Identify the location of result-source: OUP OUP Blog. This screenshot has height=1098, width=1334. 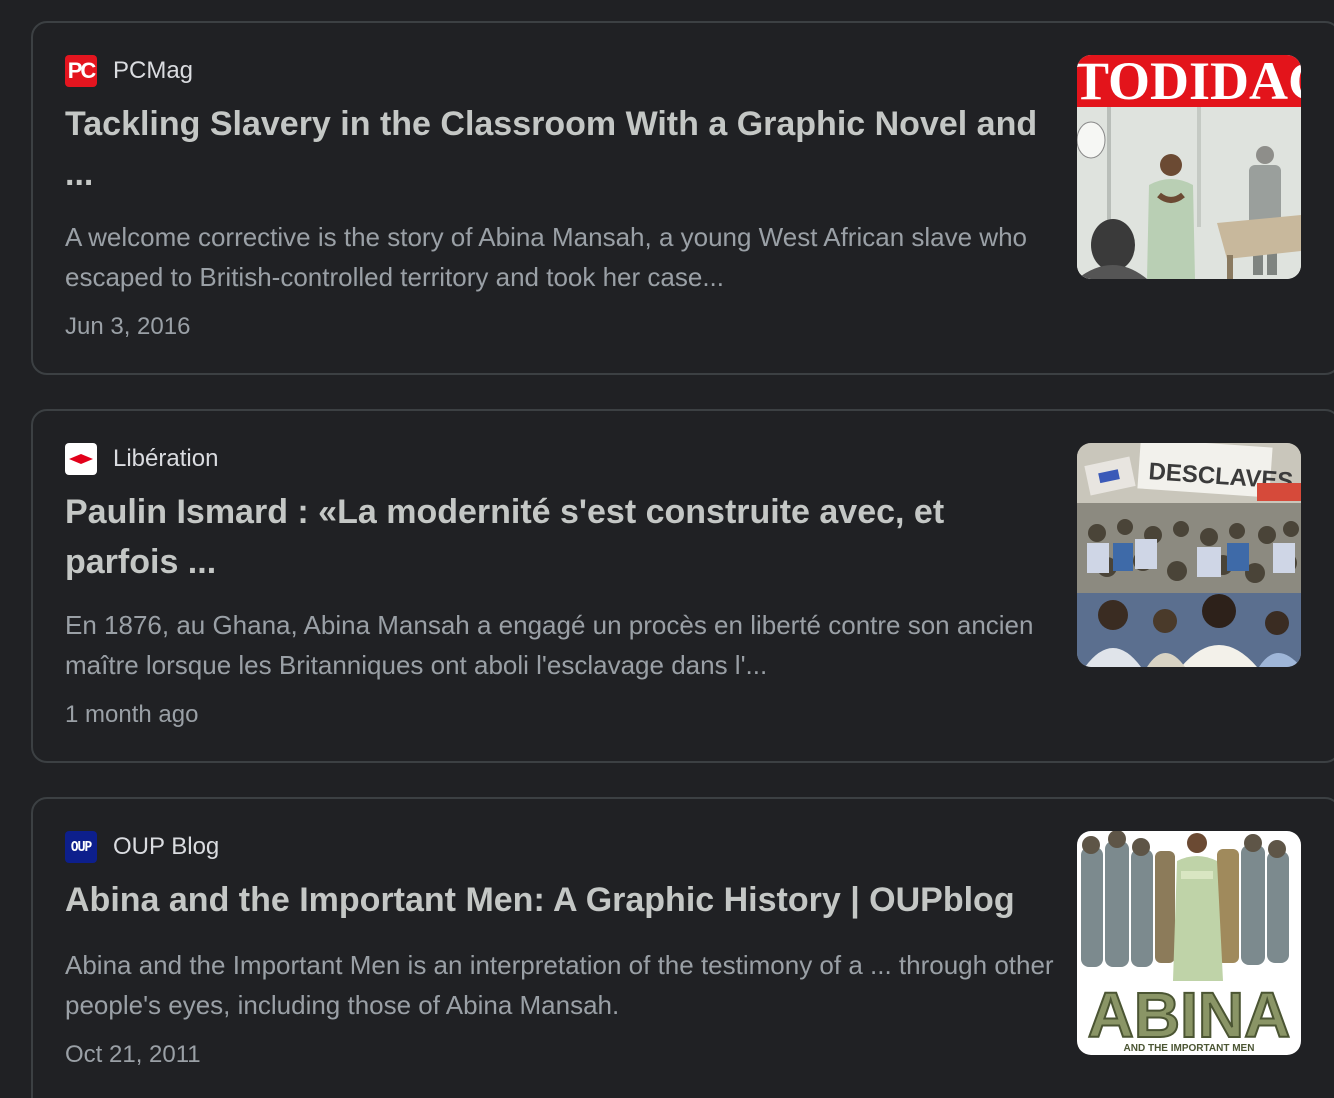
(142, 847).